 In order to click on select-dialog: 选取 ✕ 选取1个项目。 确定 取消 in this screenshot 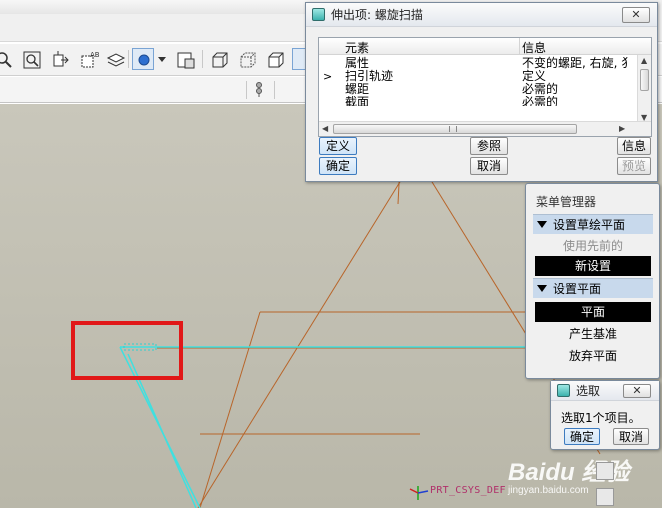, I will do `click(605, 415)`.